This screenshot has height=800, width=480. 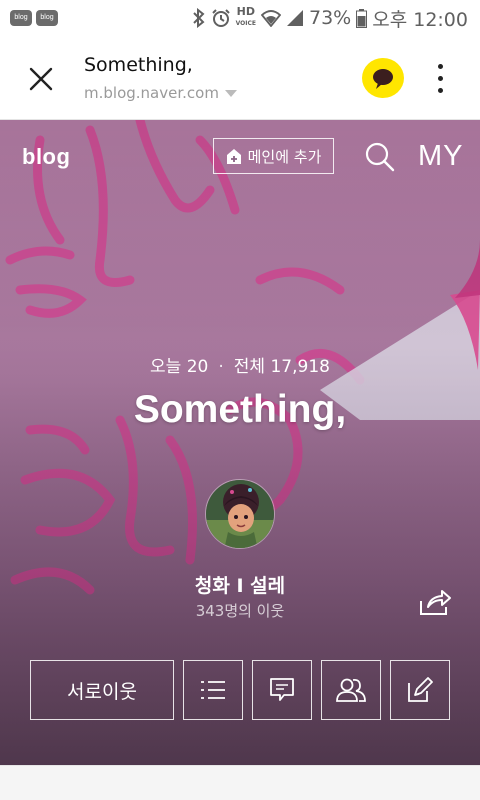 What do you see at coordinates (362, 18) in the screenshot?
I see `battery-icon` at bounding box center [362, 18].